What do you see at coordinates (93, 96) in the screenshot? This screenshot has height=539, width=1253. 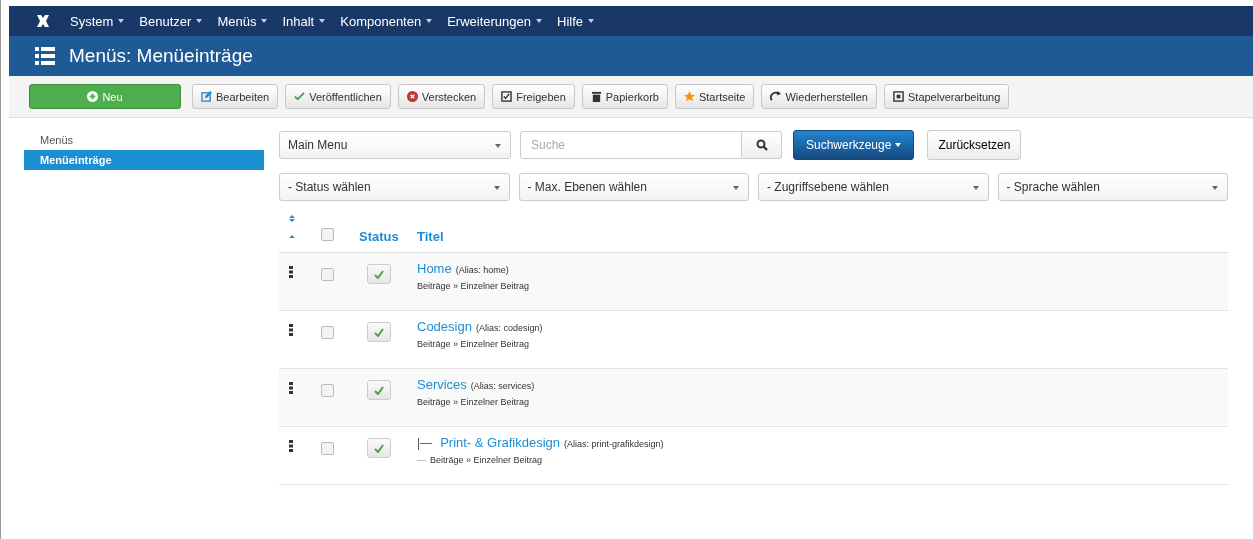 I see `plus-circle-icon` at bounding box center [93, 96].